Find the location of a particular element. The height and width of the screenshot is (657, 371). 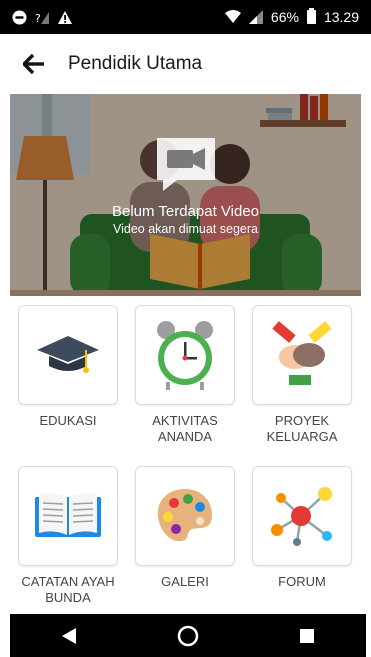

menu-item-proyek-keluarga: PROYEK KELUARGA is located at coordinates (302, 375).